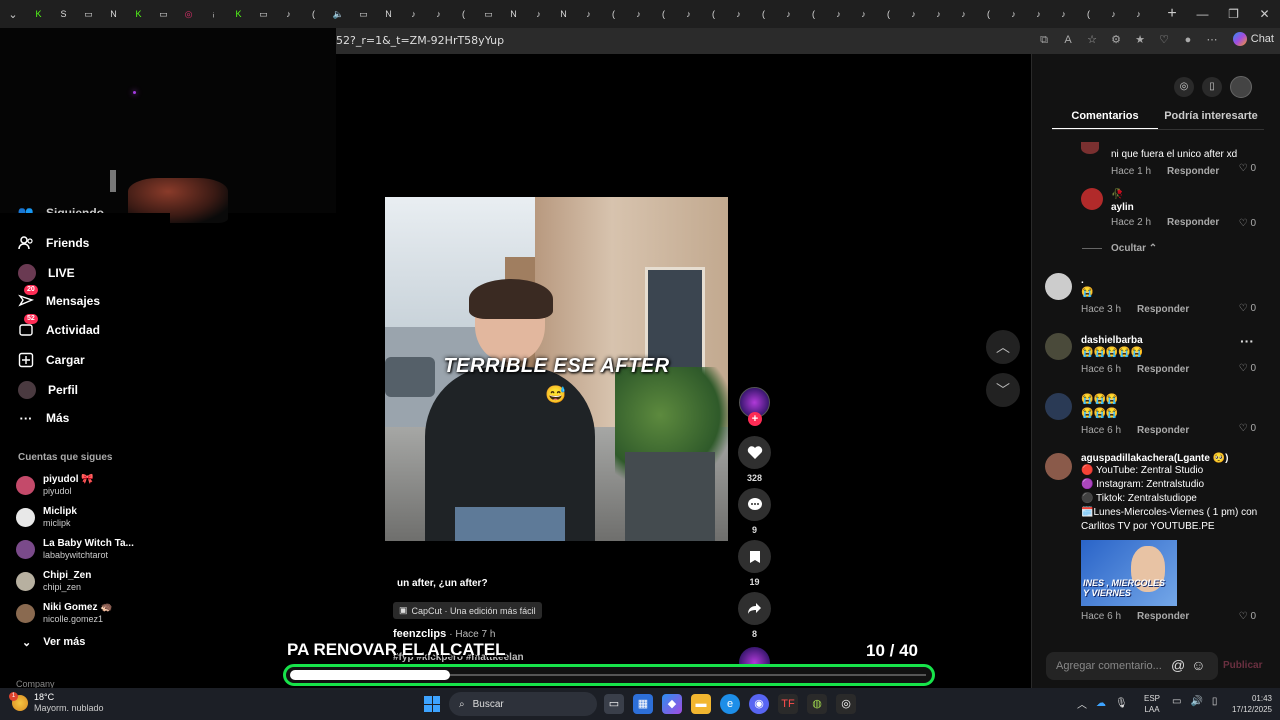  Describe the element at coordinates (1092, 40) in the screenshot. I see `favorite-star-icon: ☆` at that location.